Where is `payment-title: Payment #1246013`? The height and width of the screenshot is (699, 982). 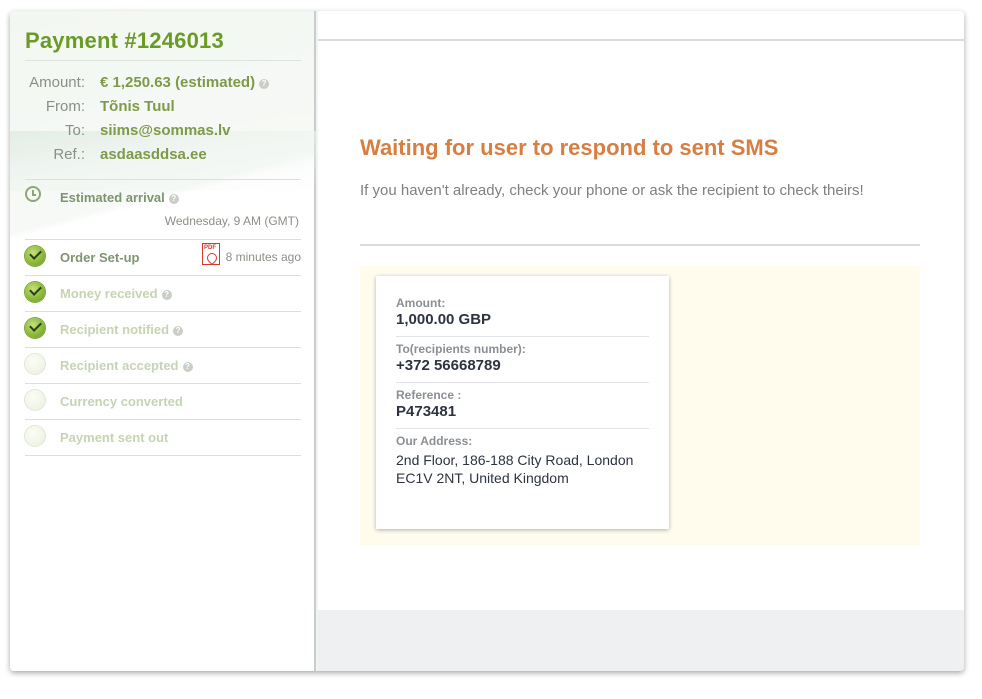
payment-title: Payment #1246013 is located at coordinates (124, 40).